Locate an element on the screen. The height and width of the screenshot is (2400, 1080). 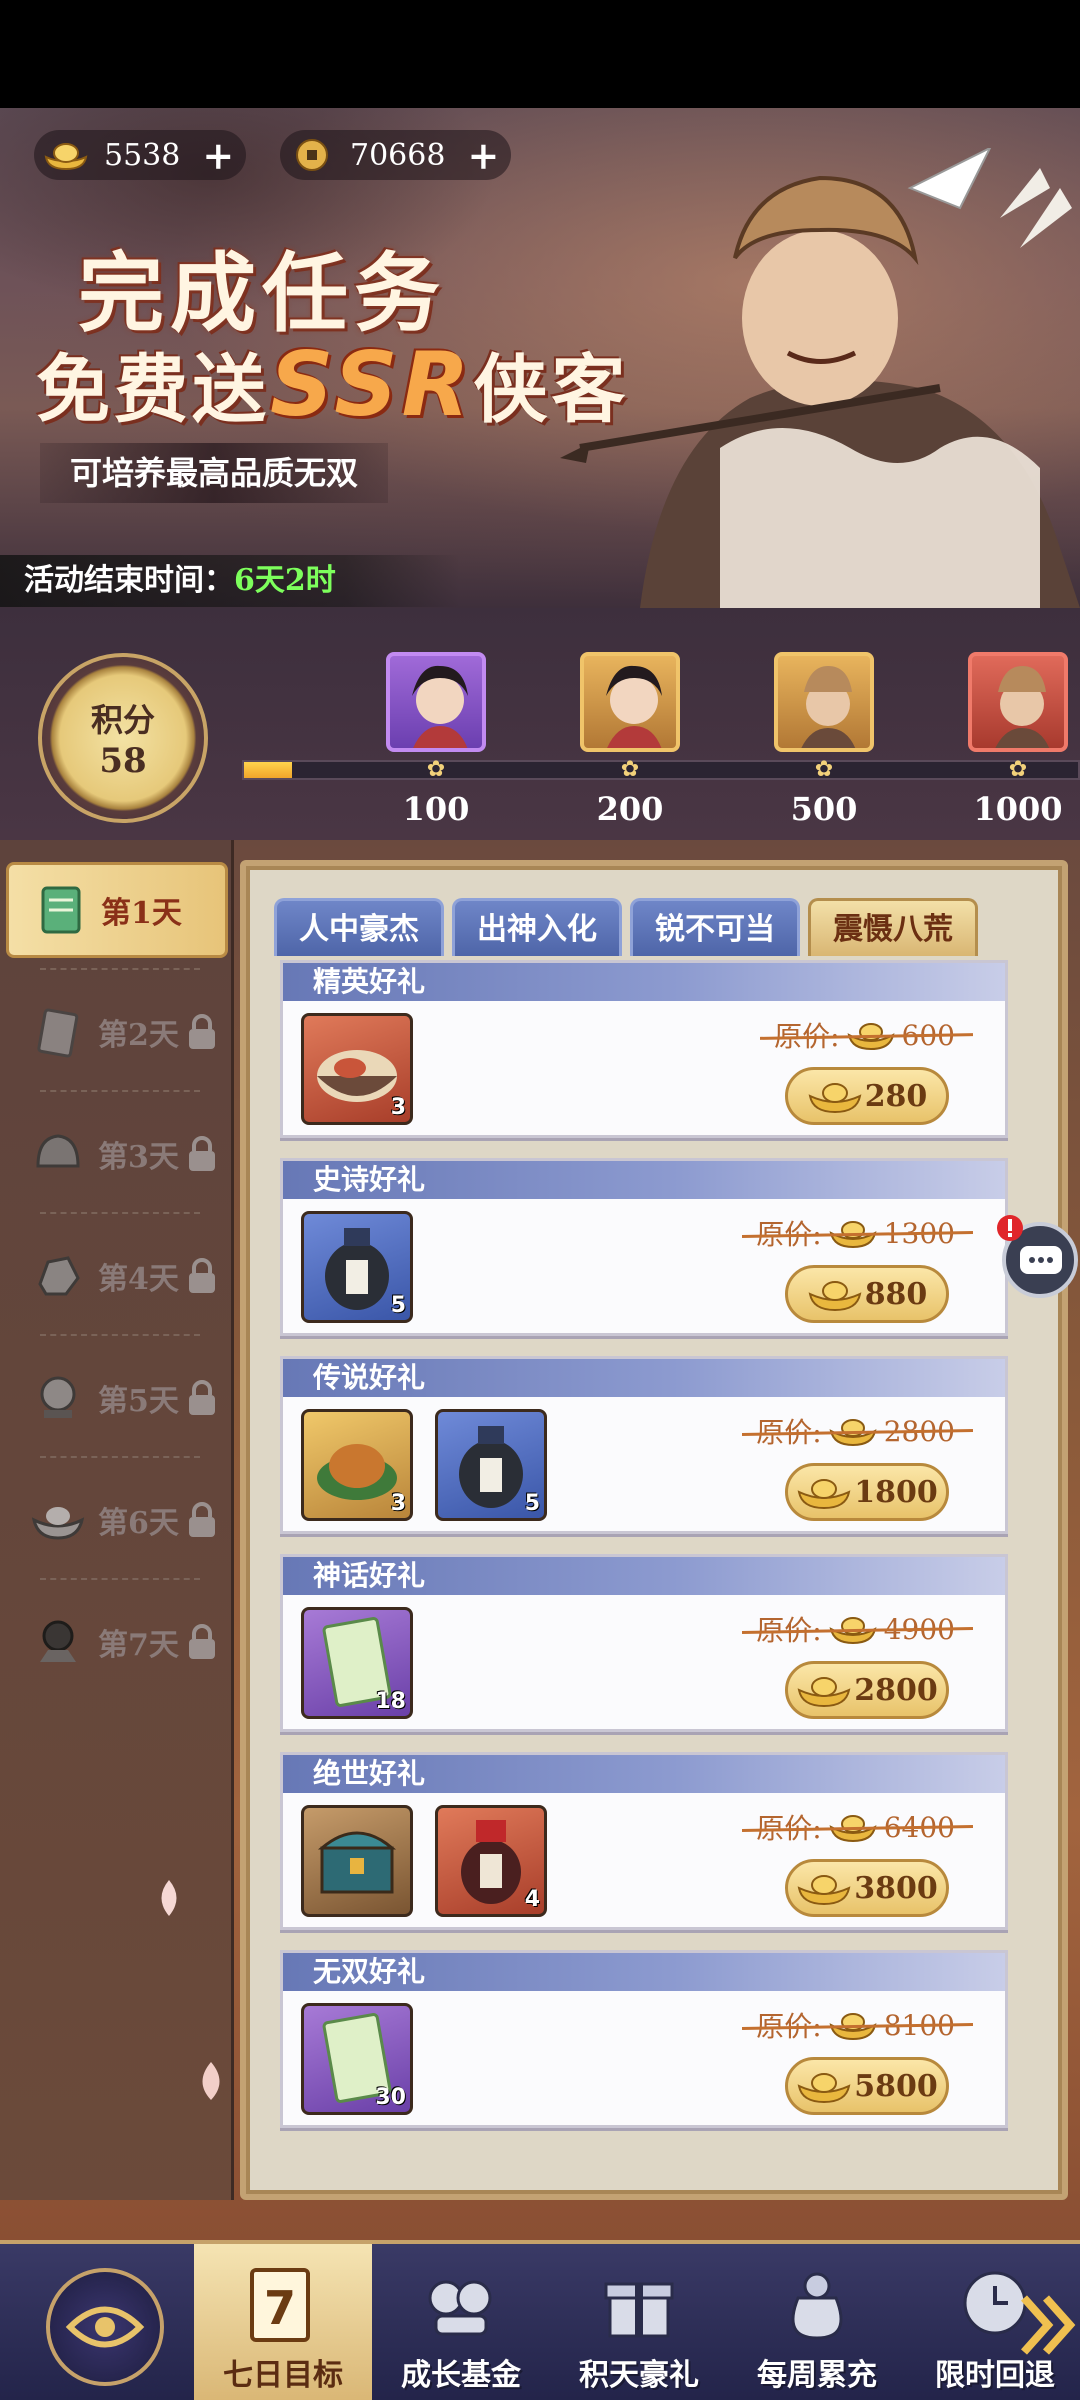
svg-text: 7 is located at coordinates (280, 2308).